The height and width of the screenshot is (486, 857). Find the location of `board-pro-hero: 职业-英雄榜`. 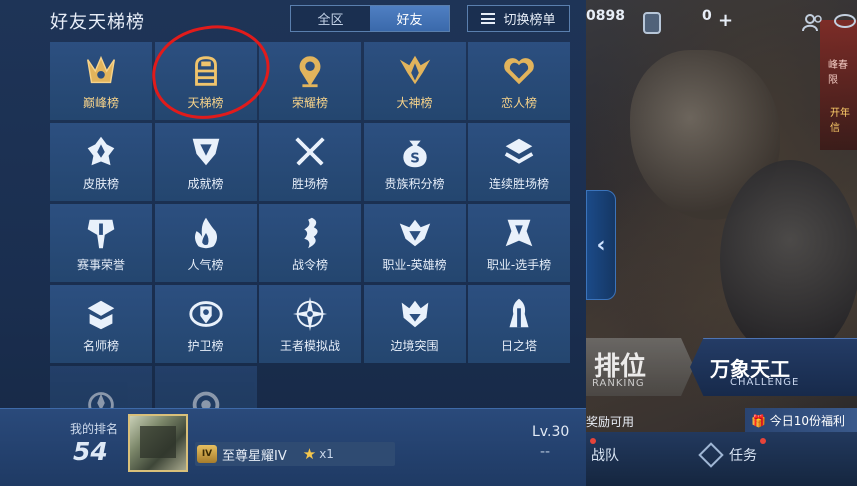

board-pro-hero: 职业-英雄榜 is located at coordinates (414, 243).